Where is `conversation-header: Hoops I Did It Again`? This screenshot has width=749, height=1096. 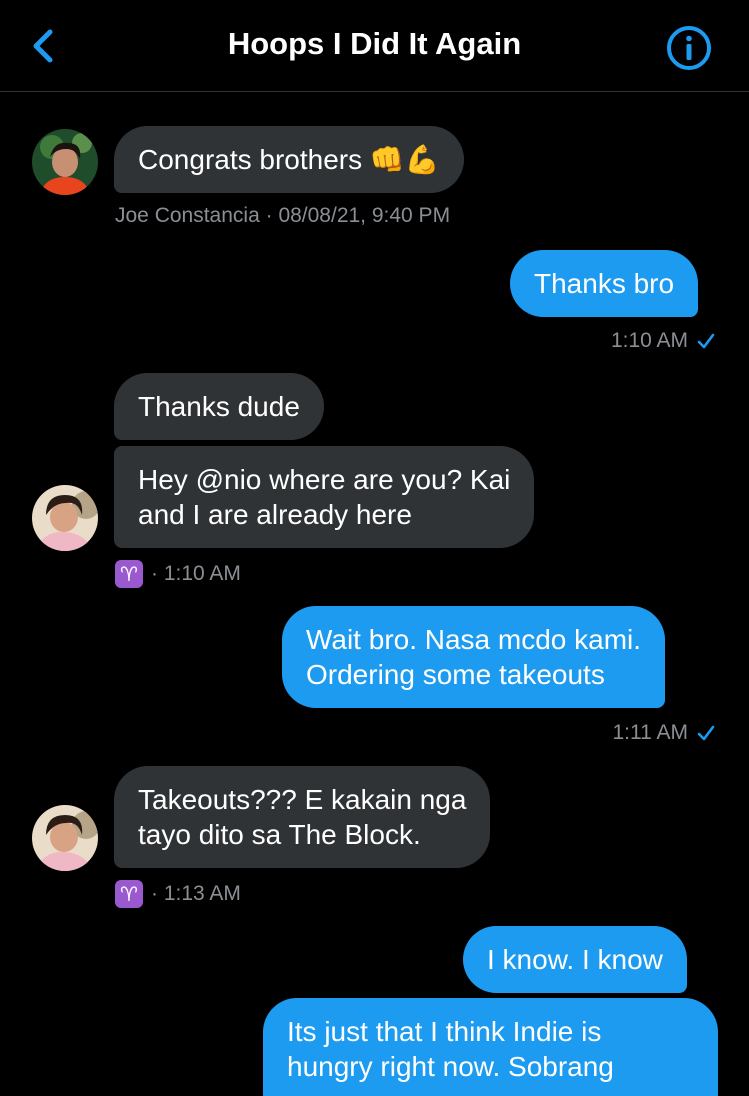
conversation-header: Hoops I Did It Again is located at coordinates (374, 46).